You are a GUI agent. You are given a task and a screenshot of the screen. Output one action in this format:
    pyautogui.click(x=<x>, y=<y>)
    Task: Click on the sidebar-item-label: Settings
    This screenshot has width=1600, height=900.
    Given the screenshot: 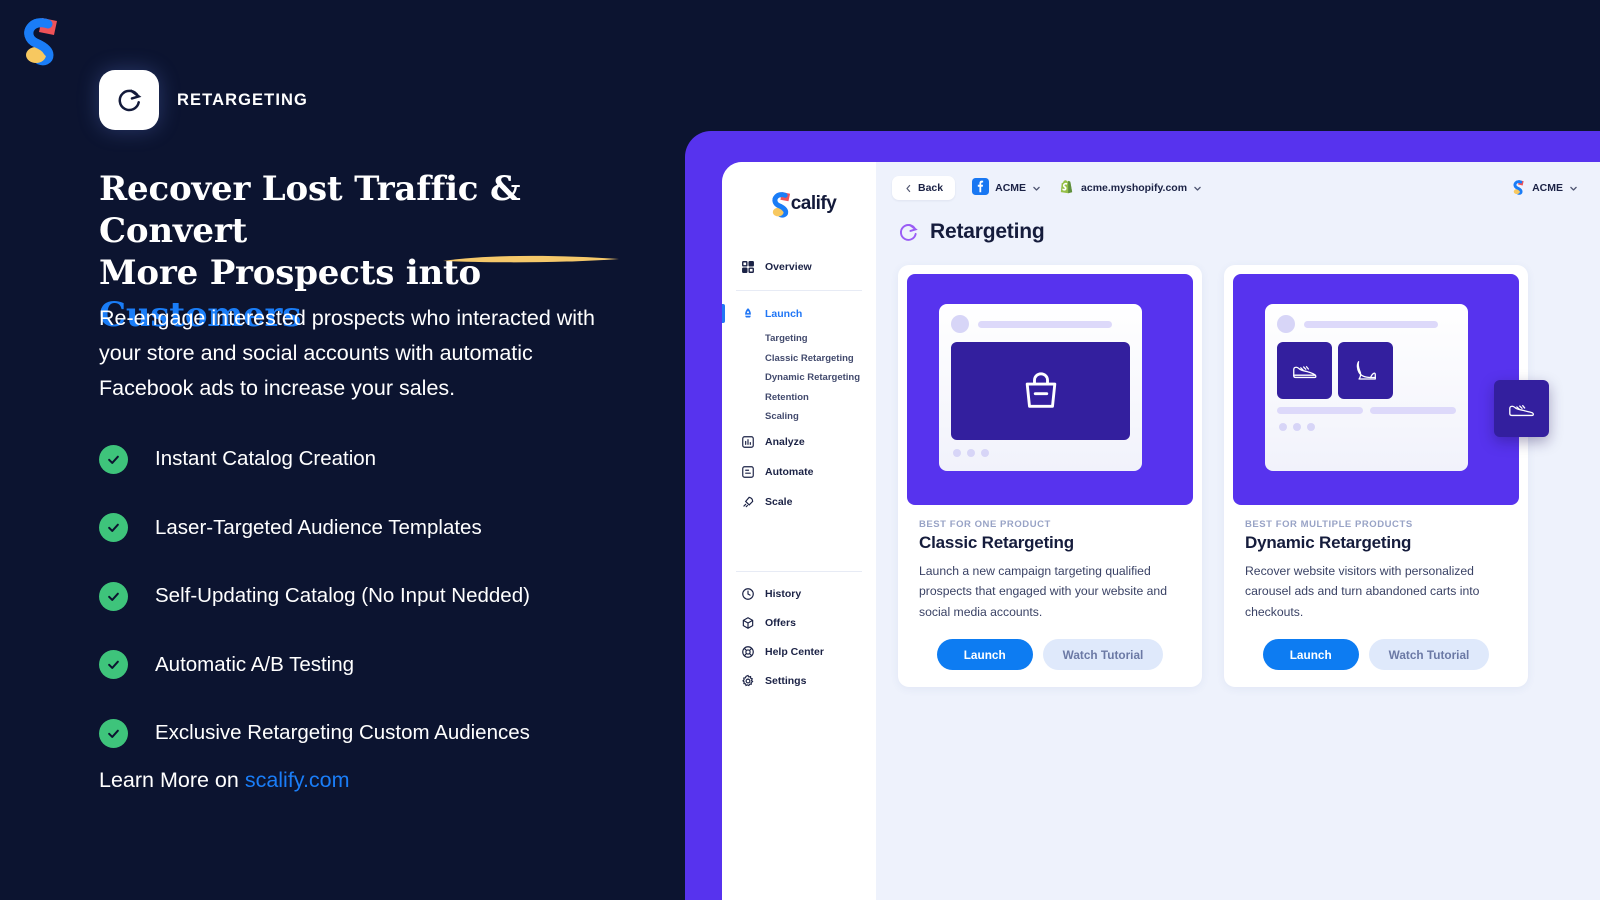 What is the action you would take?
    pyautogui.click(x=786, y=681)
    